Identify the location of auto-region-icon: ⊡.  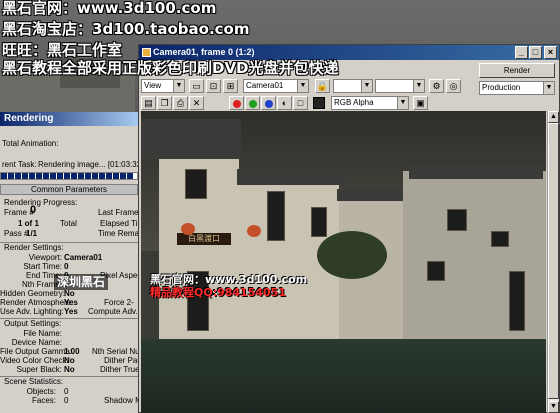
(213, 86).